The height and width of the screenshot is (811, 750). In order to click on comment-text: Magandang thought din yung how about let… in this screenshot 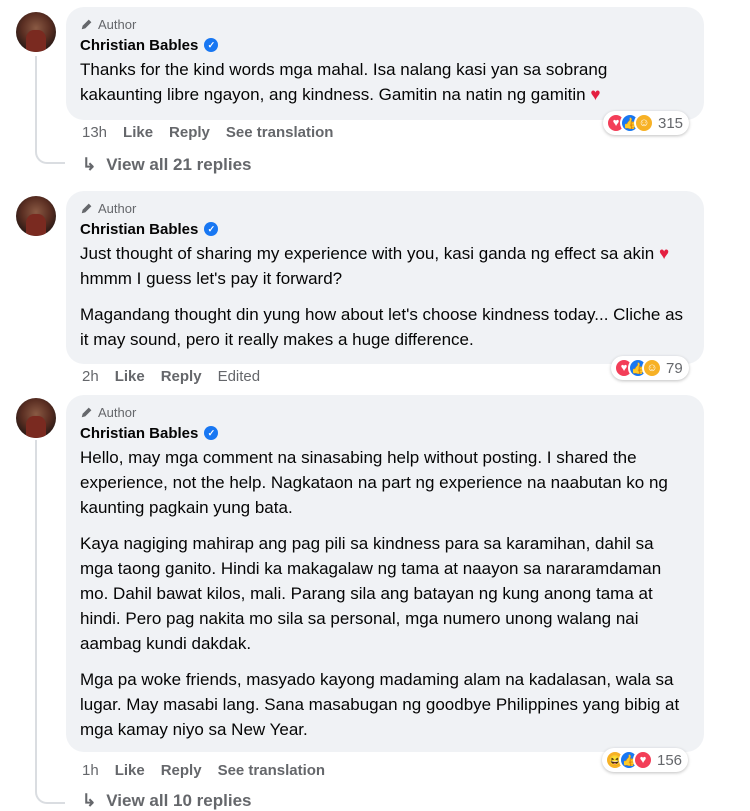, I will do `click(382, 327)`.